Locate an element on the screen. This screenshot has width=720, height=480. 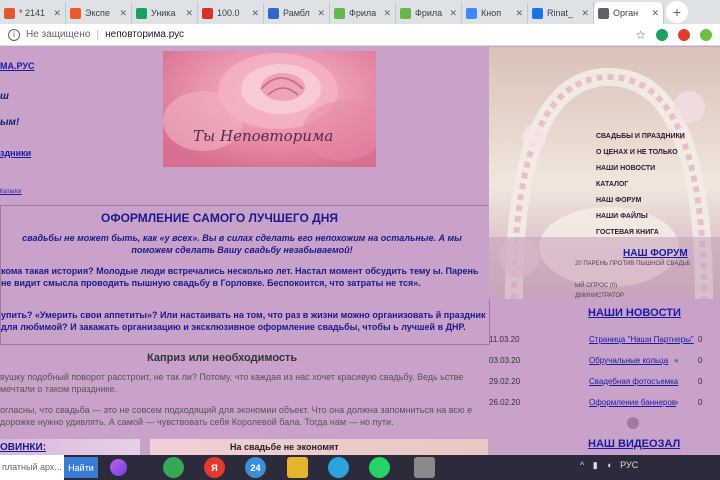
rss-icon is located at coordinates (633, 423).